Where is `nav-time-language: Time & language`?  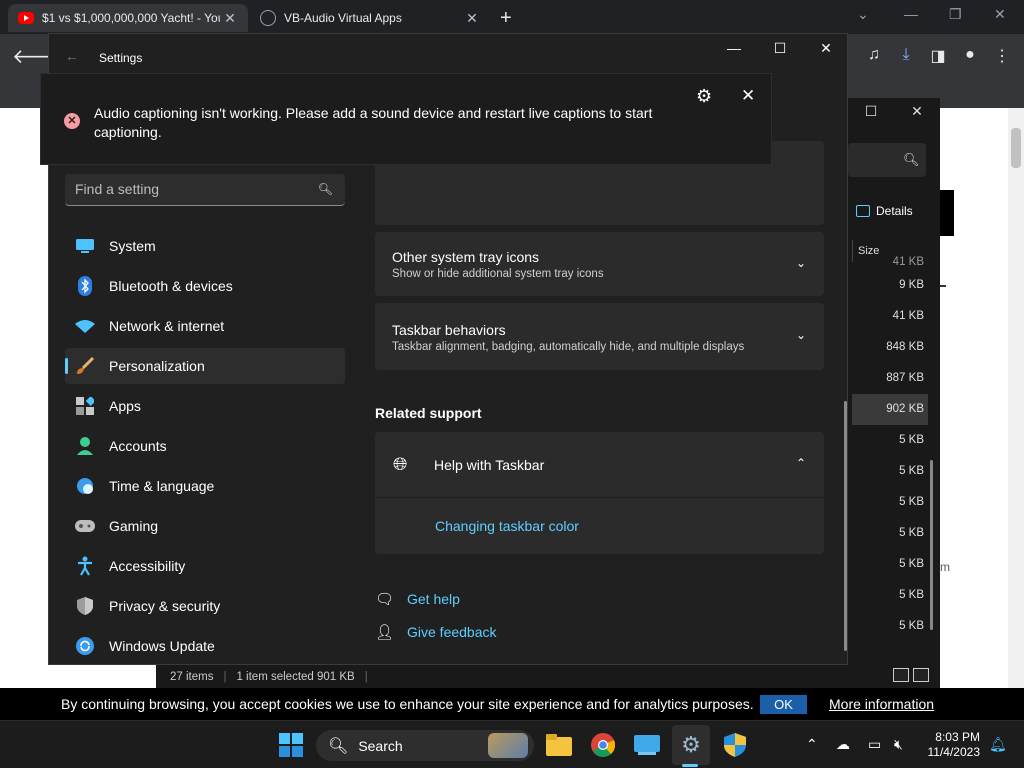 nav-time-language: Time & language is located at coordinates (205, 486).